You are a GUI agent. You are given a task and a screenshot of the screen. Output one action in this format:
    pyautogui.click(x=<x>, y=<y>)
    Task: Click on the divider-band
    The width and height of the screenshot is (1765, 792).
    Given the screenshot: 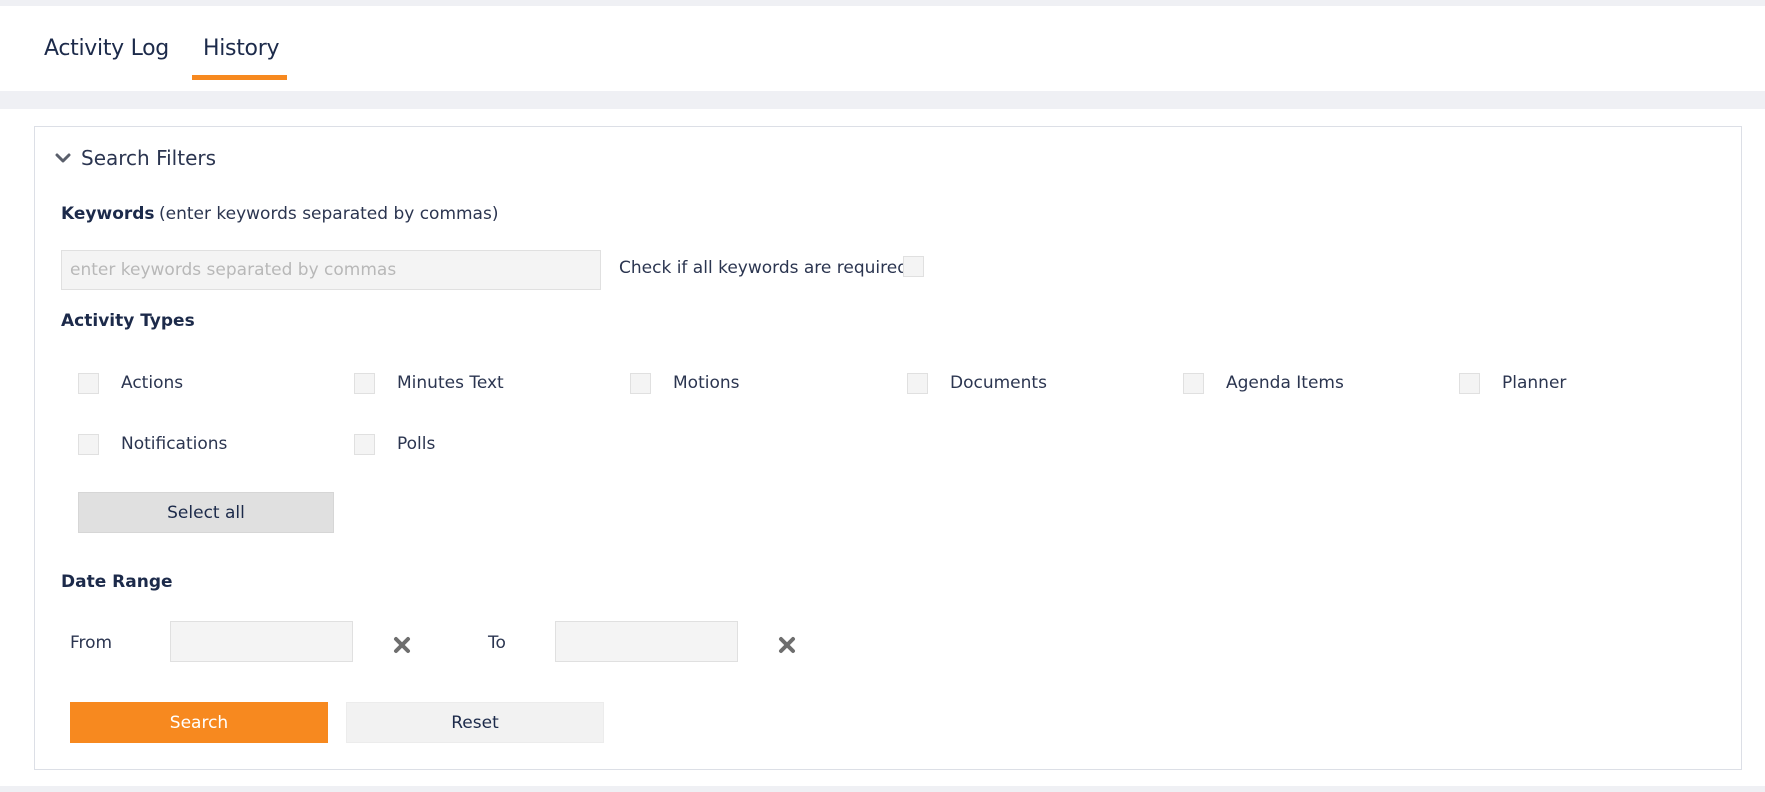 What is the action you would take?
    pyautogui.click(x=882, y=100)
    